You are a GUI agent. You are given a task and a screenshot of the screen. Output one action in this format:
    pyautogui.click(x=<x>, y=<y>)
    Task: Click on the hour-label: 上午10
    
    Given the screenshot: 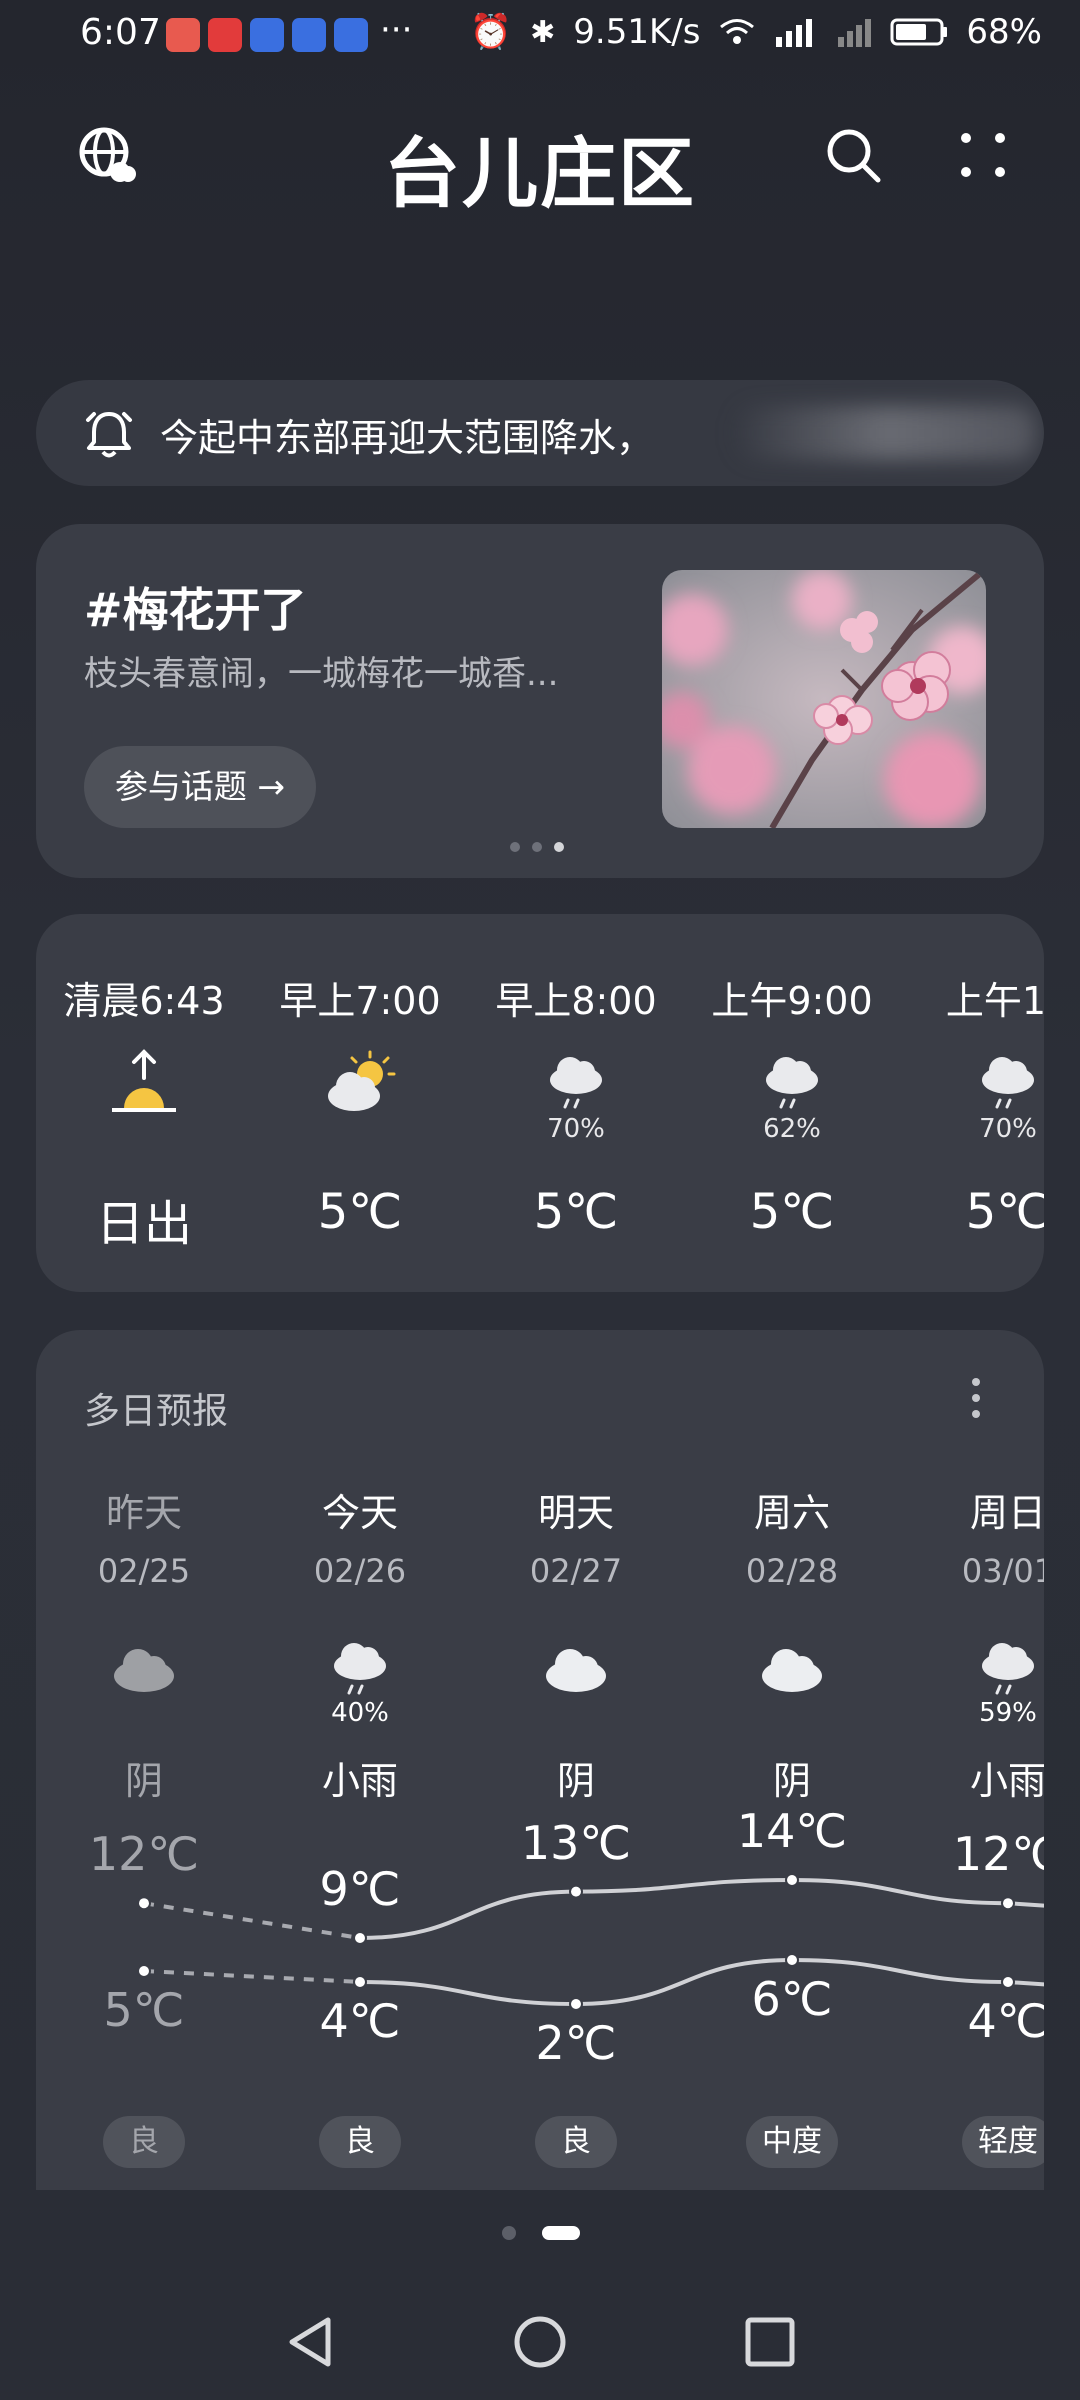 What is the action you would take?
    pyautogui.click(x=994, y=1001)
    